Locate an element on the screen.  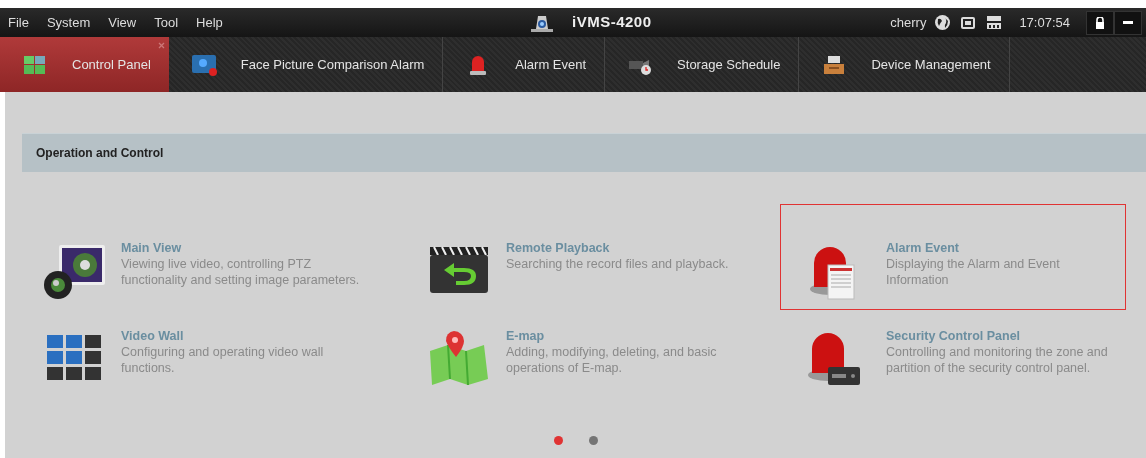
module-title: Security Control Panel is located at coordinates (954, 336).